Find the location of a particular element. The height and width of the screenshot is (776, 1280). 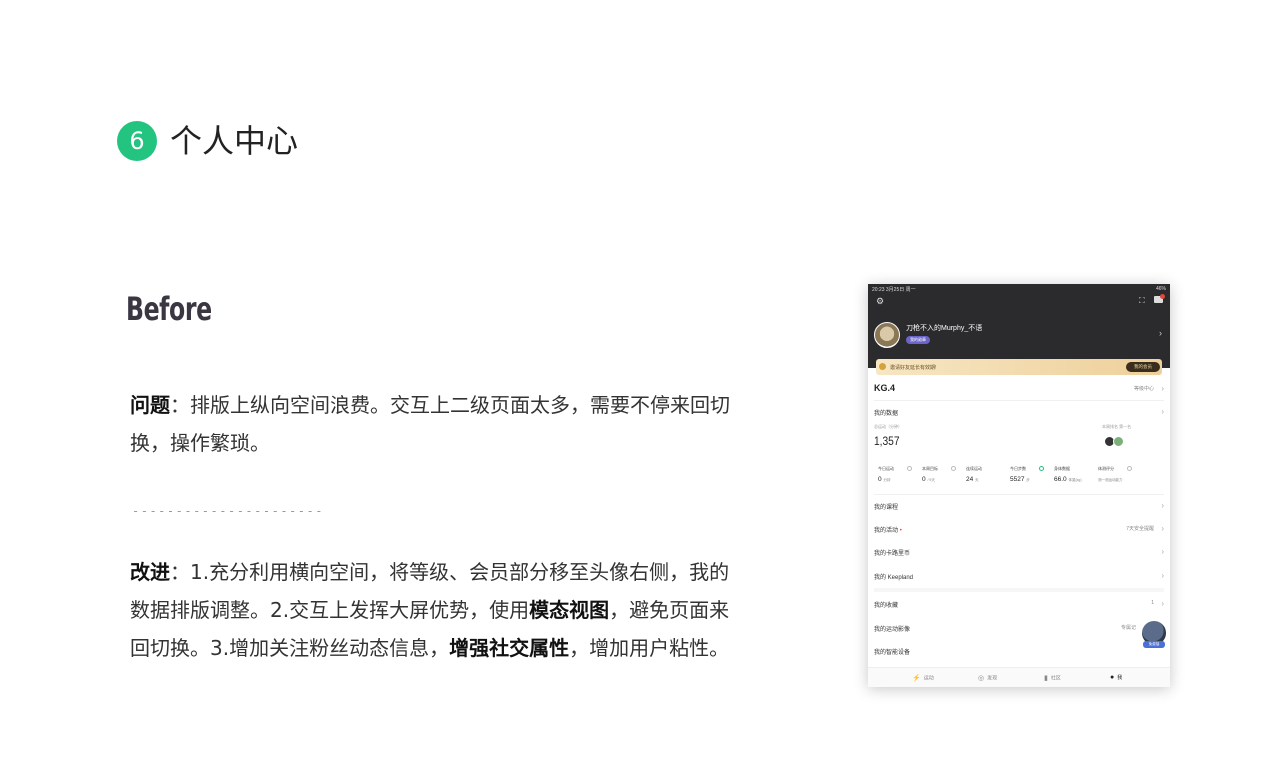

problem-paragraph: 问题：排版上纵向空间浪费。交互上二级页面太多，需要不停来回切换，操作繁琐。 is located at coordinates (430, 424).